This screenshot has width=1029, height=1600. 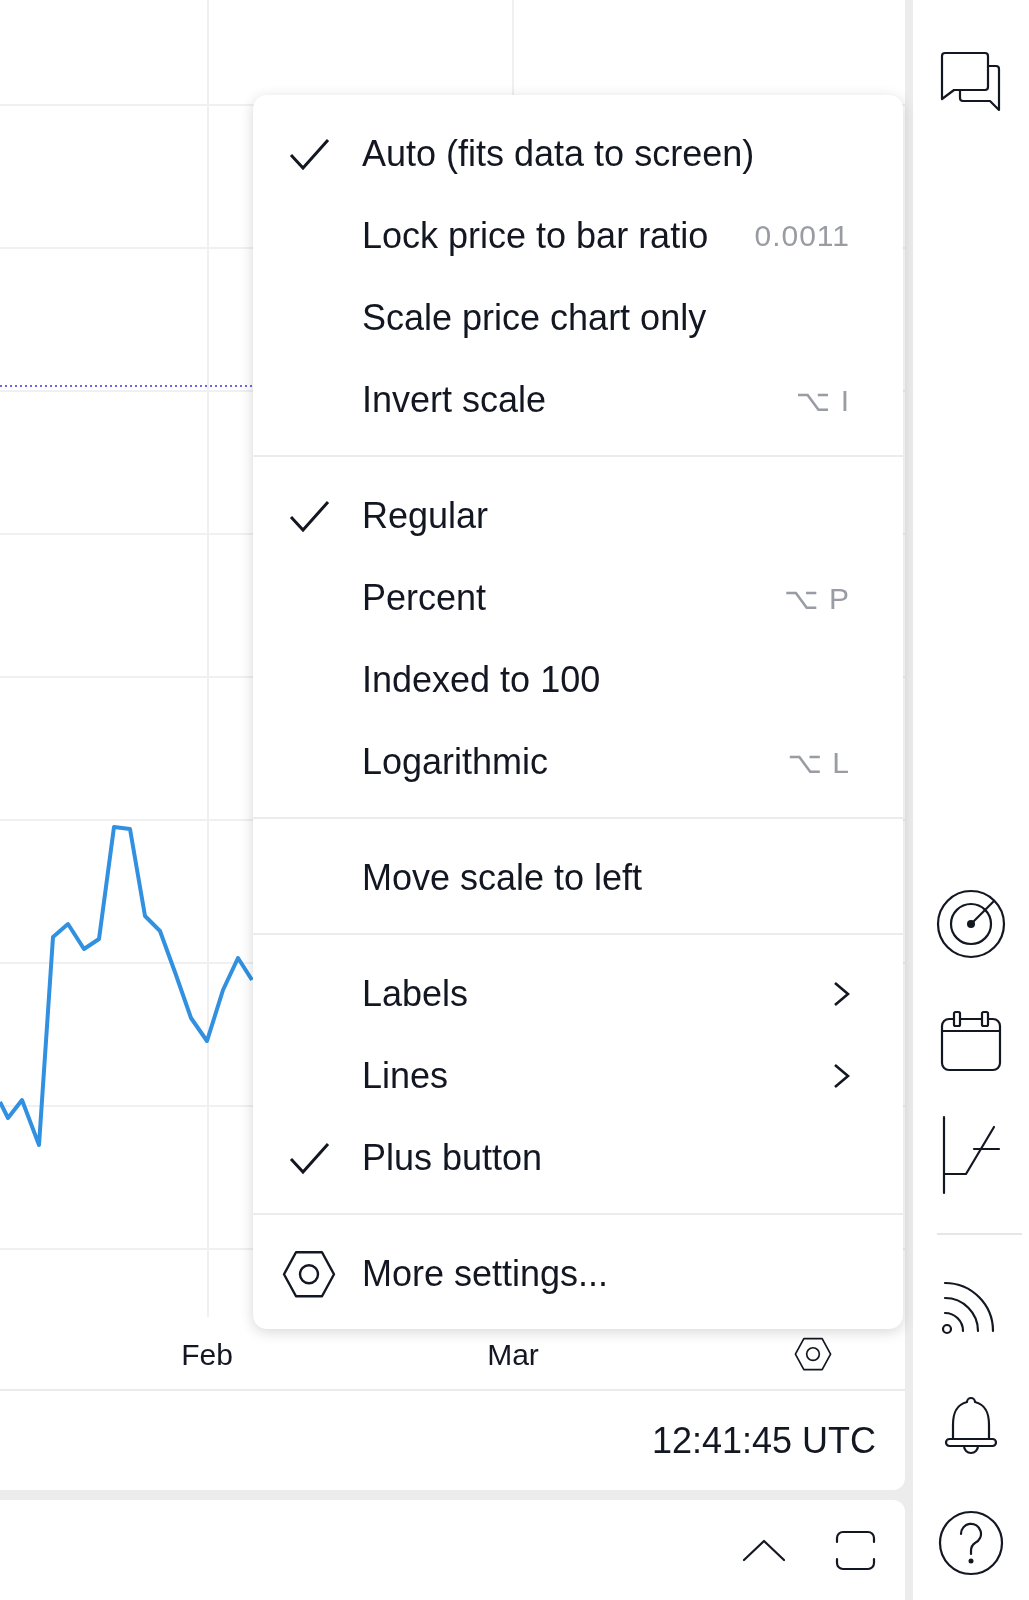 What do you see at coordinates (559, 154) in the screenshot?
I see `menu-item-label: Auto (fits data to screen)` at bounding box center [559, 154].